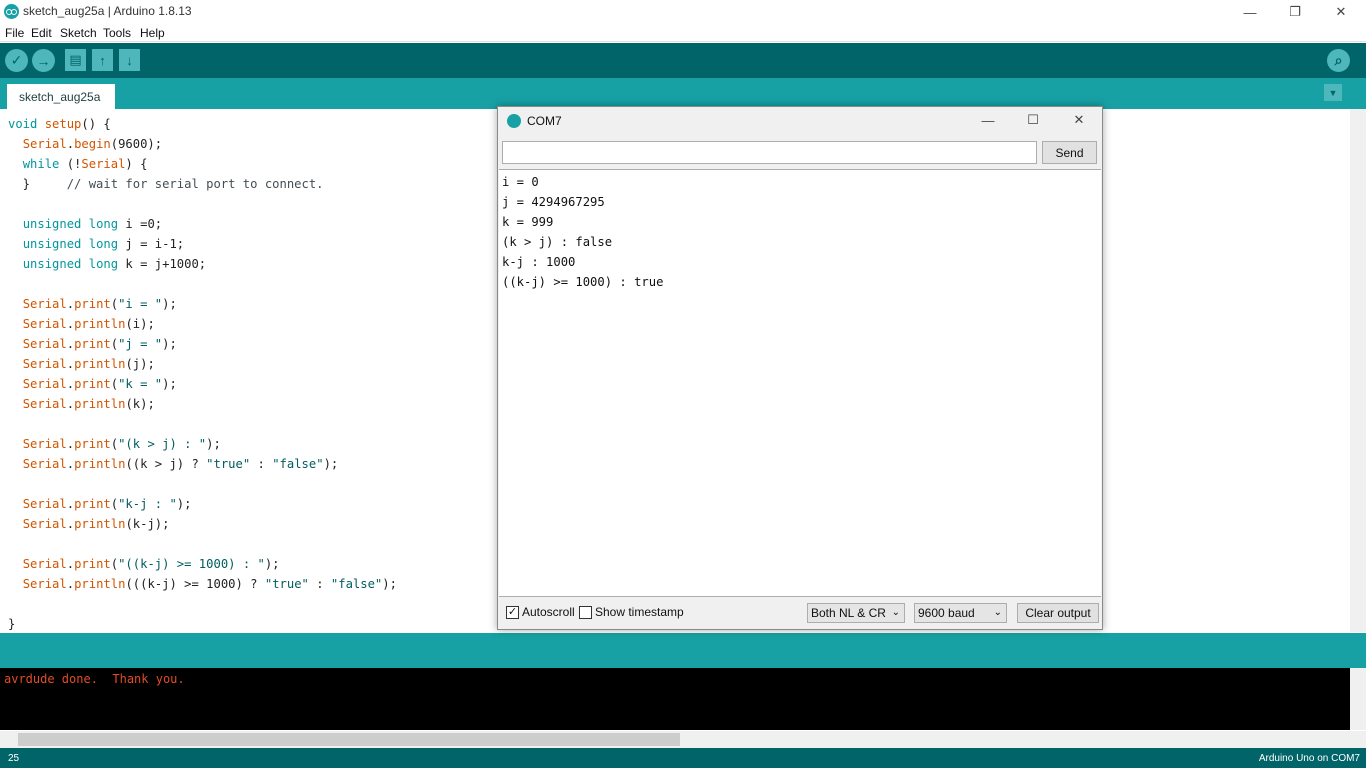  I want to click on serial-monitor-title: COM7, so click(544, 121).